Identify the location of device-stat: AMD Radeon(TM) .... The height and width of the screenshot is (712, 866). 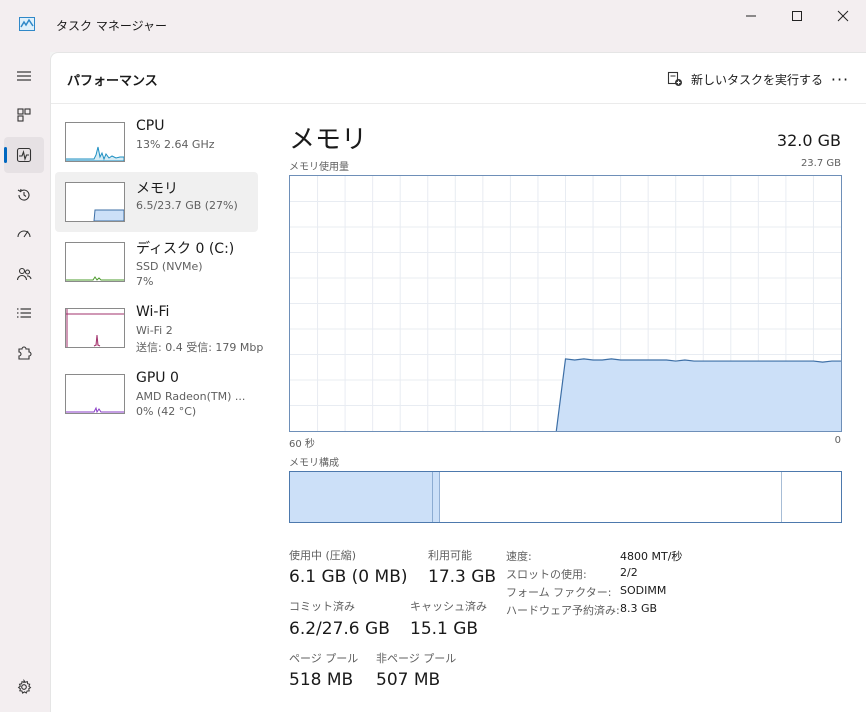
(191, 396).